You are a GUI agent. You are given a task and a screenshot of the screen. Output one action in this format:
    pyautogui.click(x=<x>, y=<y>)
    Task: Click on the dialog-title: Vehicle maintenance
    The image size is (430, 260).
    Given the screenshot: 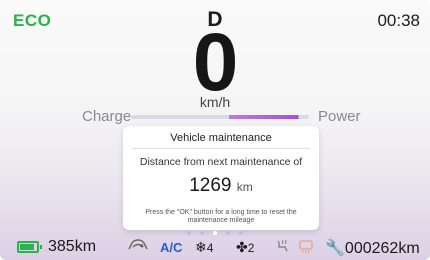 What is the action you would take?
    pyautogui.click(x=221, y=138)
    